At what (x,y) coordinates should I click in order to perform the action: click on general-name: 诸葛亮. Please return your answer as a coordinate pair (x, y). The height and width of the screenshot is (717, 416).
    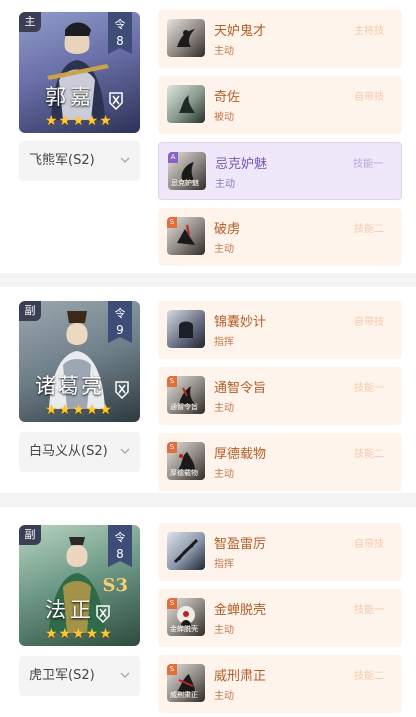
    Looking at the image, I should click on (69, 386).